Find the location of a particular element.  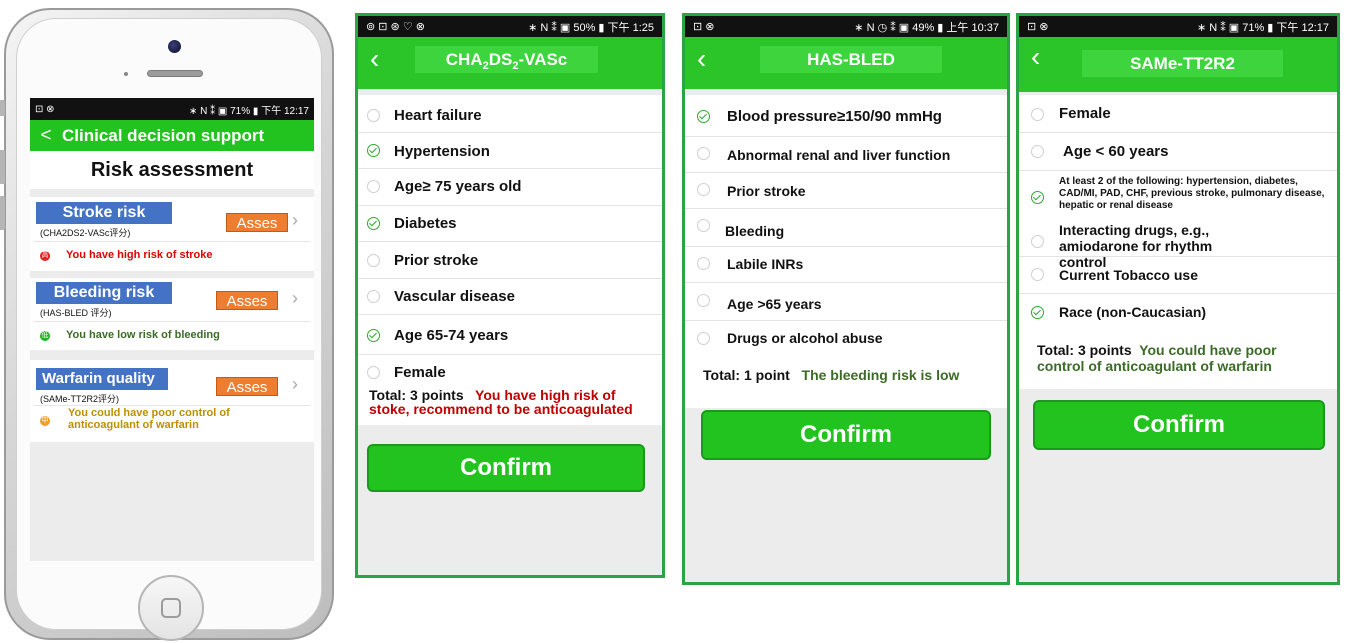

criteria-label: Blood pressure≥150/90 mmHg is located at coordinates (834, 116).